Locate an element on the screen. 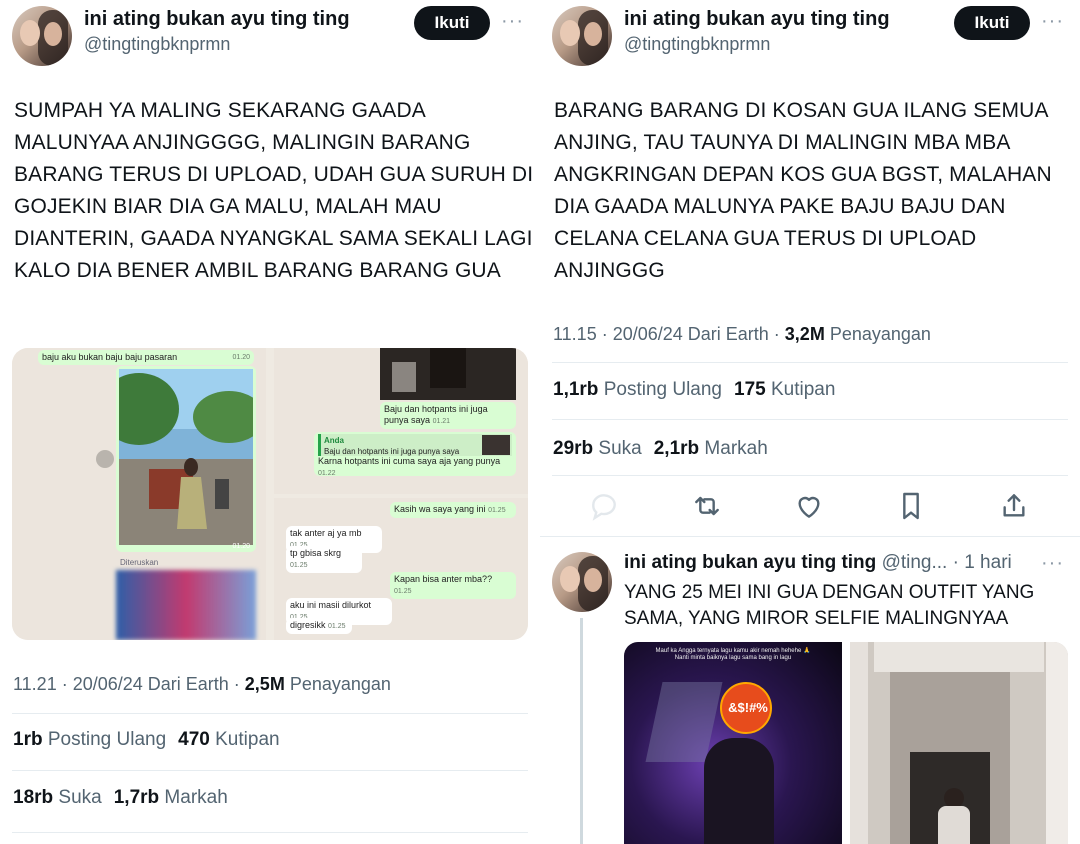 Image resolution: width=1080 pixels, height=844 pixels. repost-icon is located at coordinates (707, 506).